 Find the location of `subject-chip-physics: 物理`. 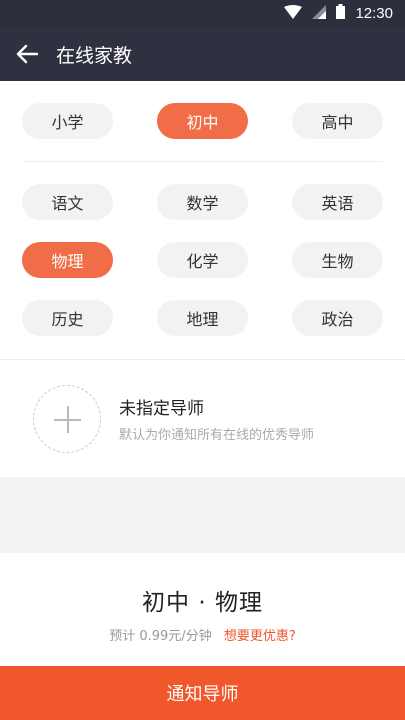

subject-chip-physics: 物理 is located at coordinates (67, 260).